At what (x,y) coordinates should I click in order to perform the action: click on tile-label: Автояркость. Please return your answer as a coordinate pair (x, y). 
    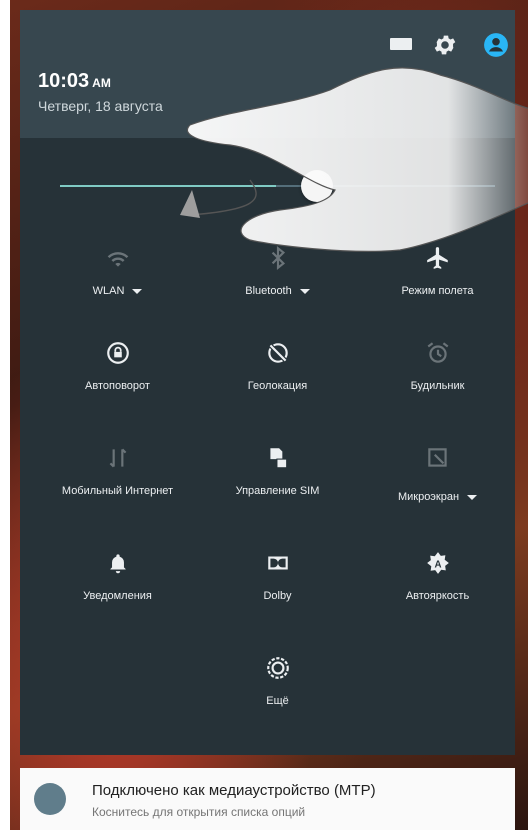
    Looking at the image, I should click on (437, 596).